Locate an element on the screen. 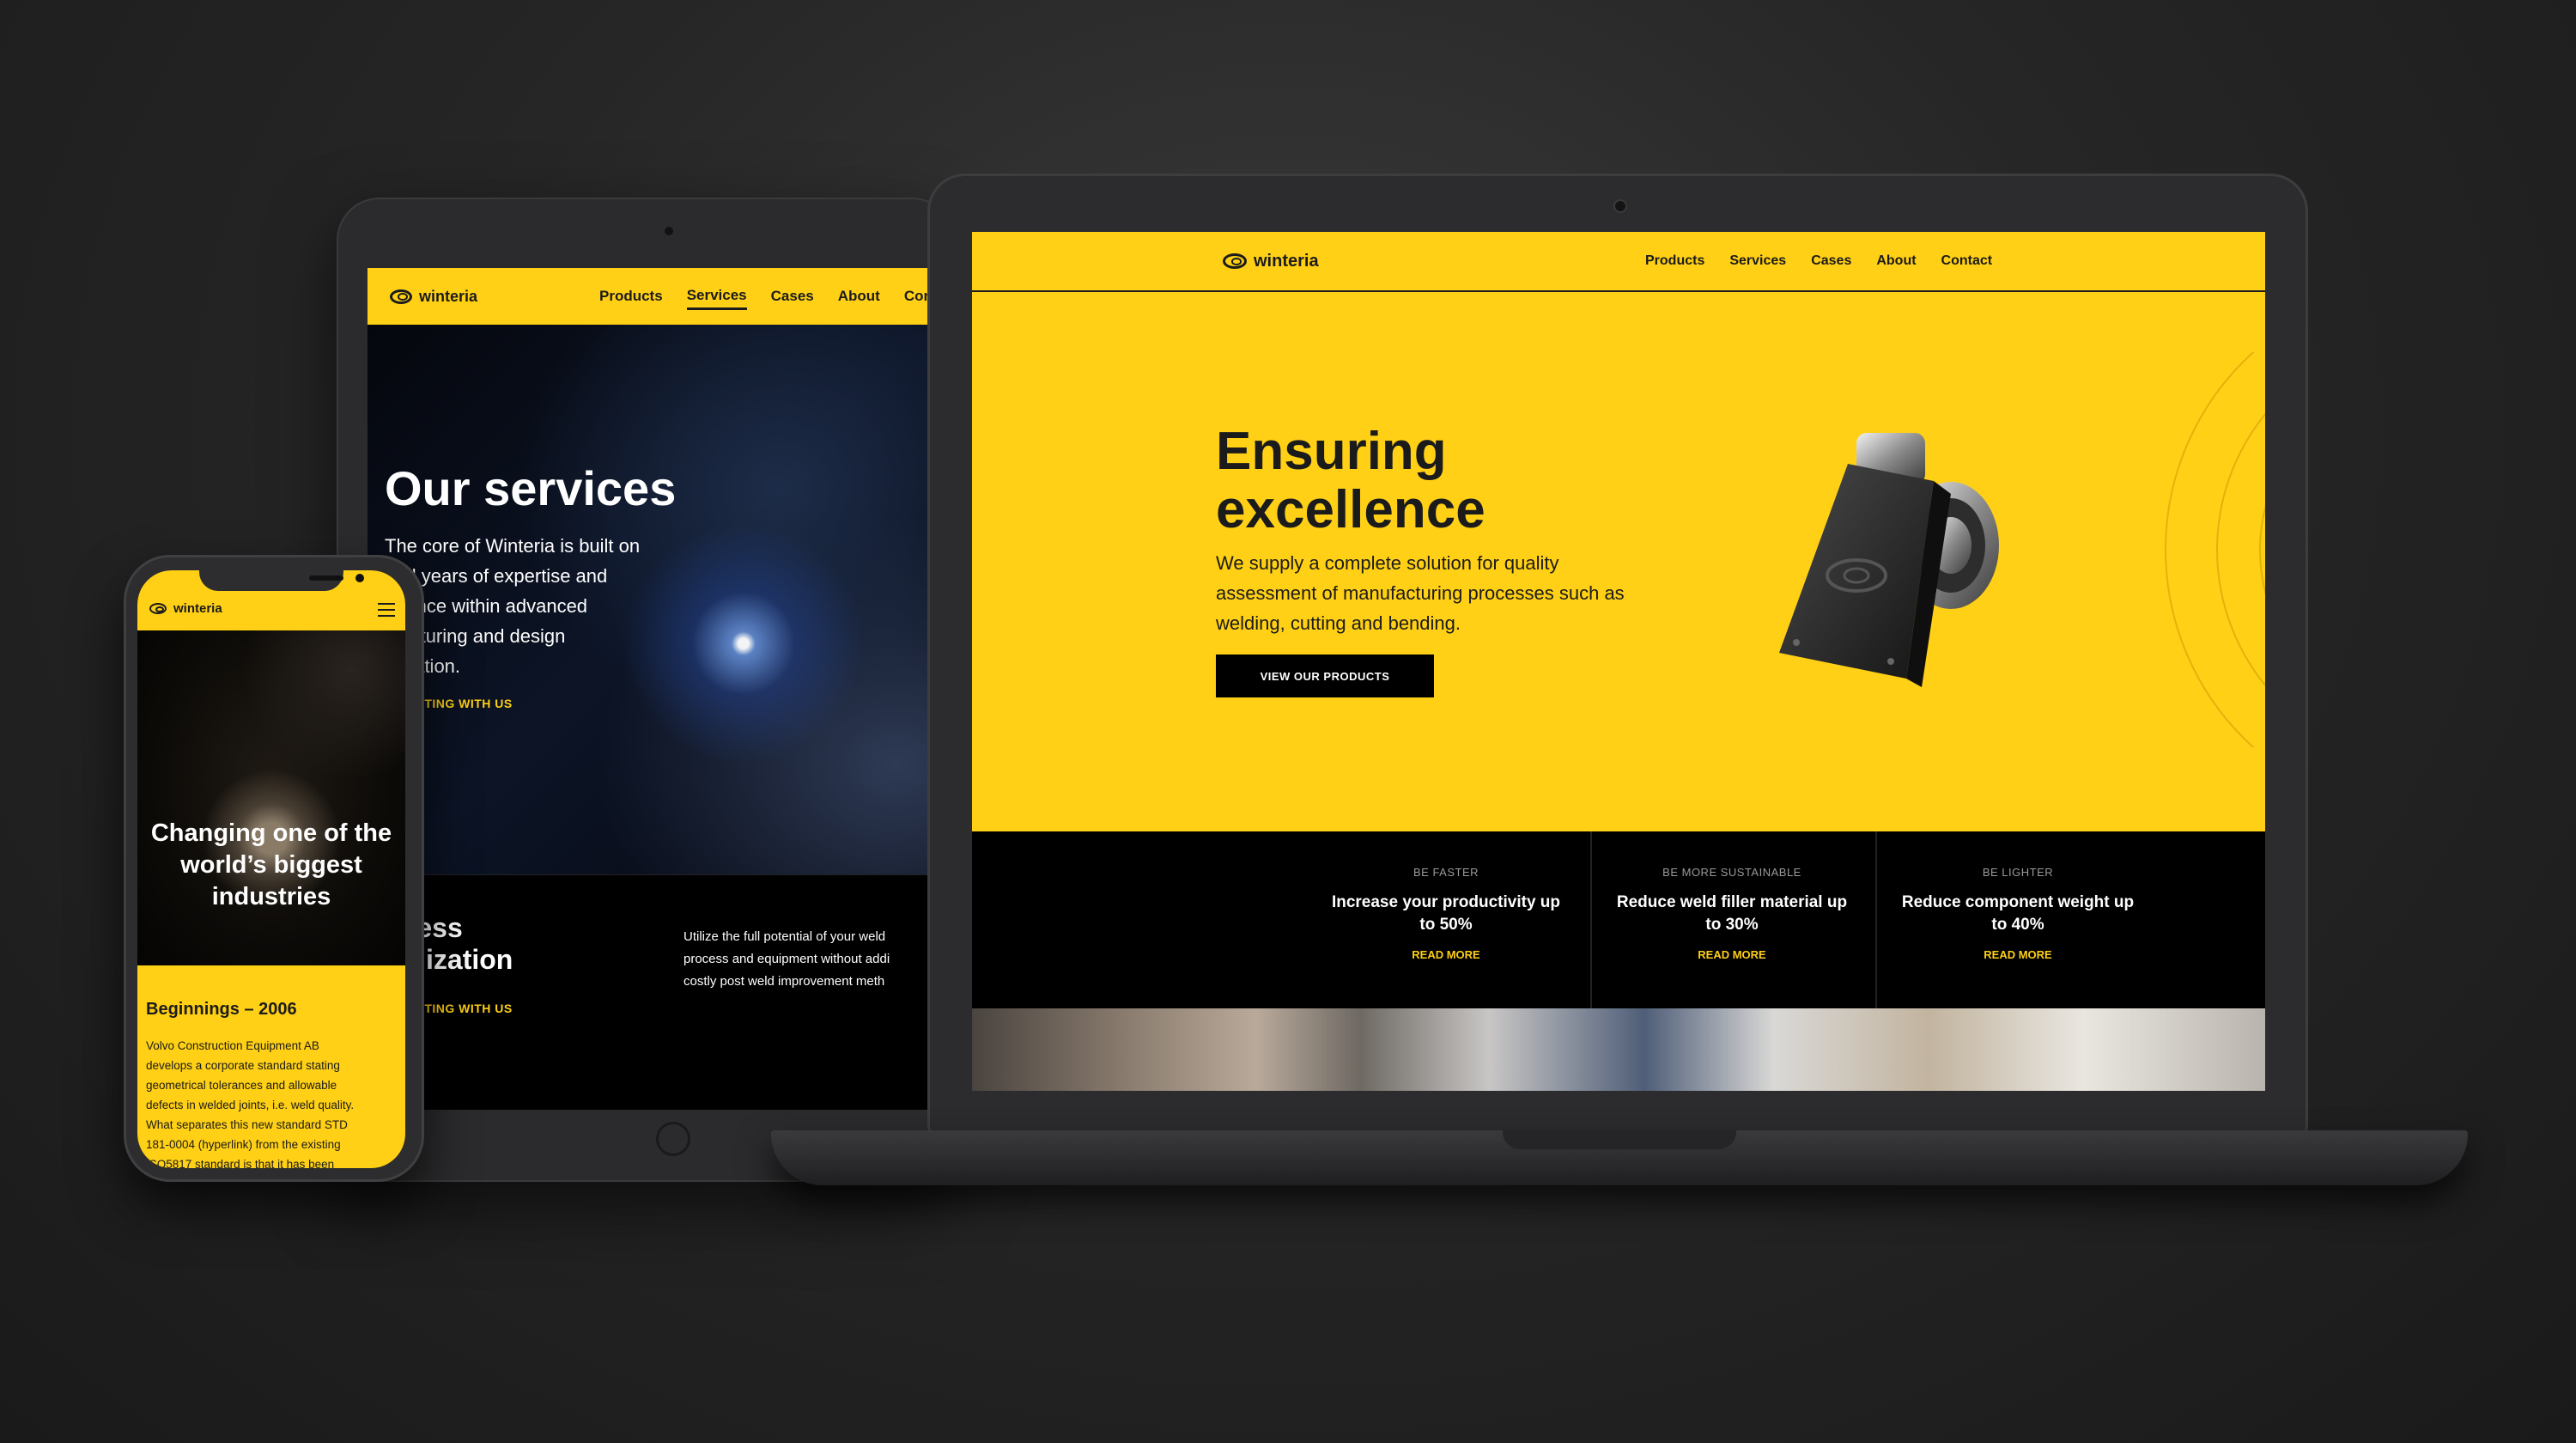  tablet-nav-links: Products Services Cases About Con is located at coordinates (766, 296).